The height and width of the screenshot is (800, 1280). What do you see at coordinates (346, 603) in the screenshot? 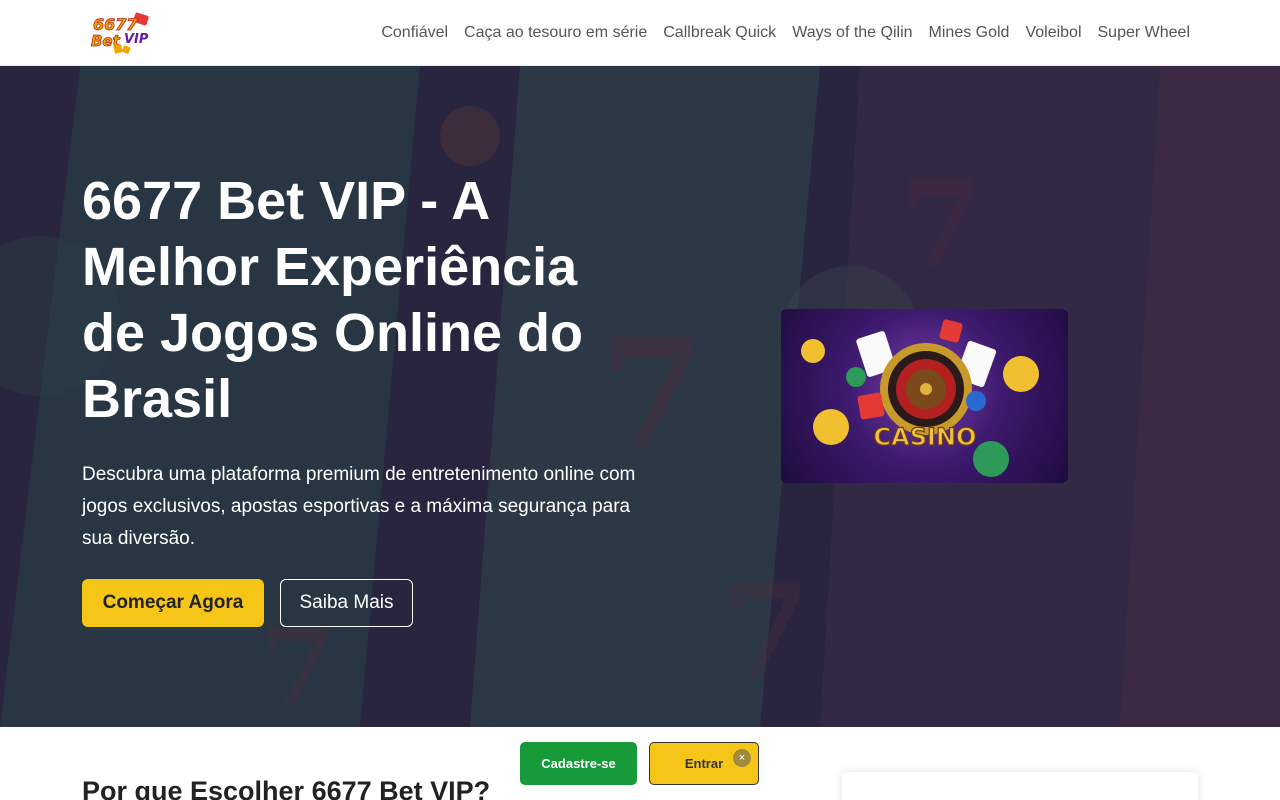
I see `learn-more-button: Saiba Mais` at bounding box center [346, 603].